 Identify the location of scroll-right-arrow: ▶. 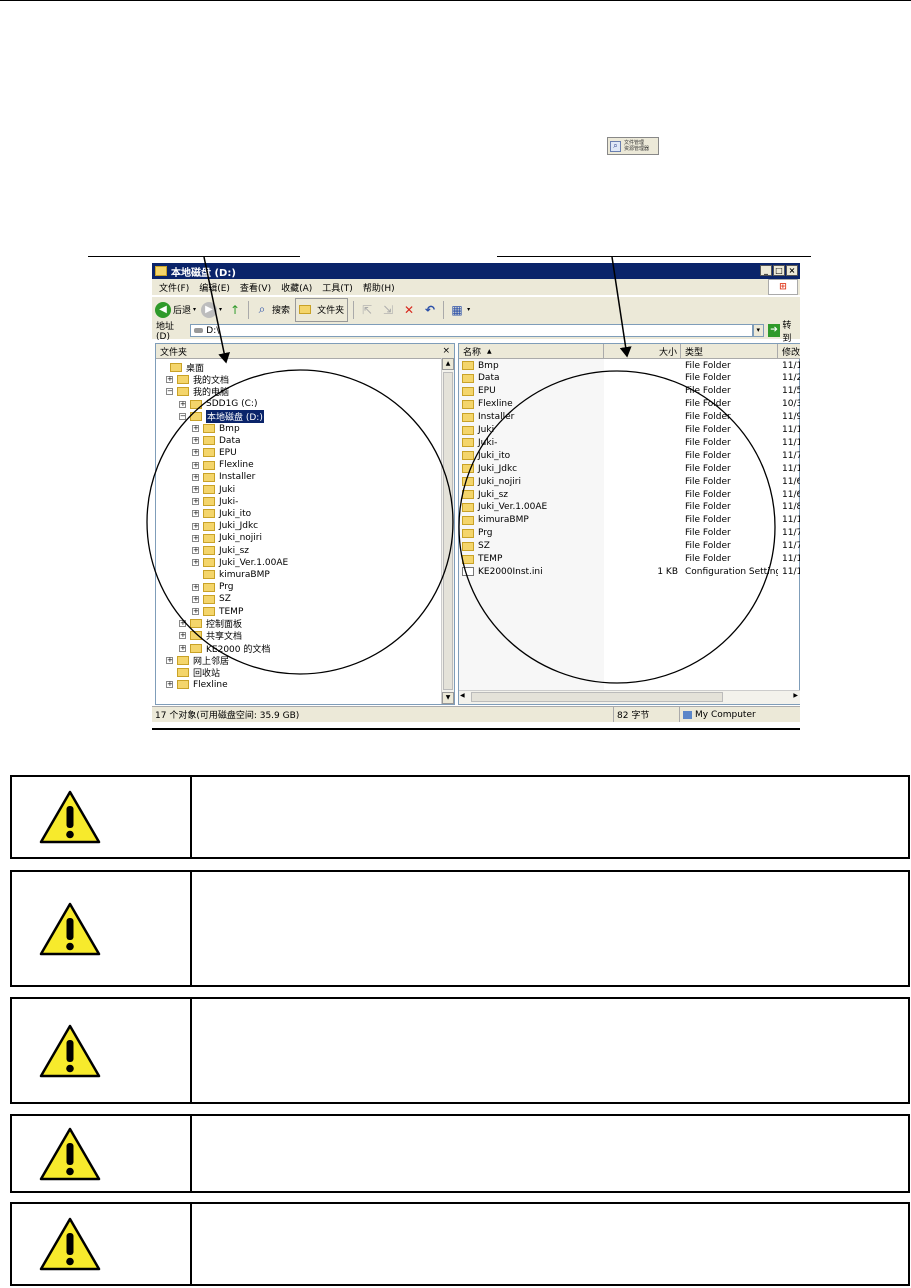
(795, 695).